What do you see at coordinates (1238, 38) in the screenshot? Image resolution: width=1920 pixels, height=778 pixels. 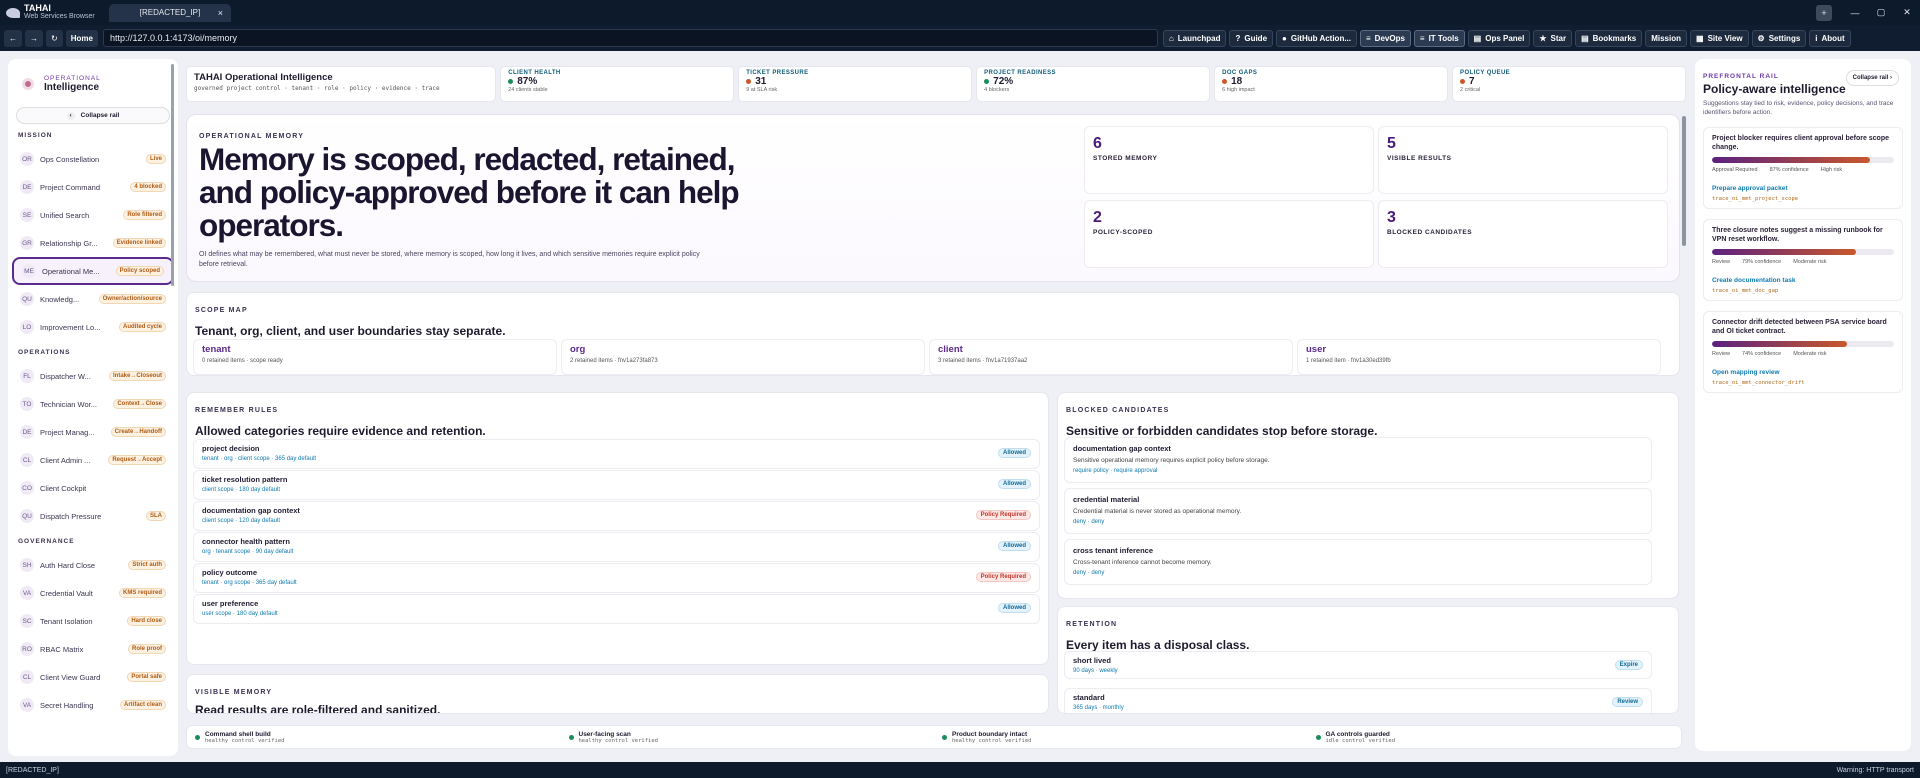 I see `toolbar-icon: ?` at bounding box center [1238, 38].